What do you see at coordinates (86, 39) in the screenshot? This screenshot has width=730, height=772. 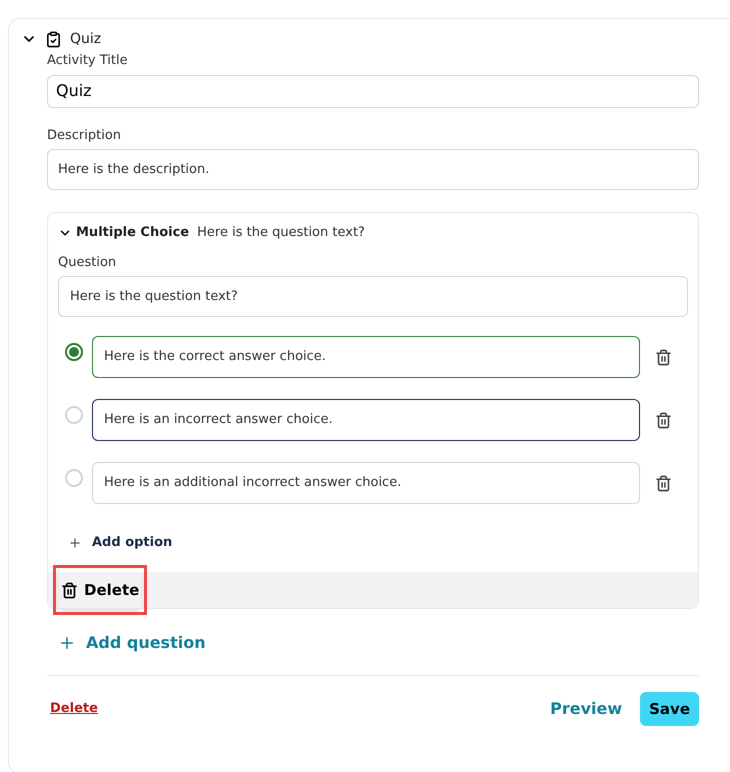 I see `activity-name: Quiz` at bounding box center [86, 39].